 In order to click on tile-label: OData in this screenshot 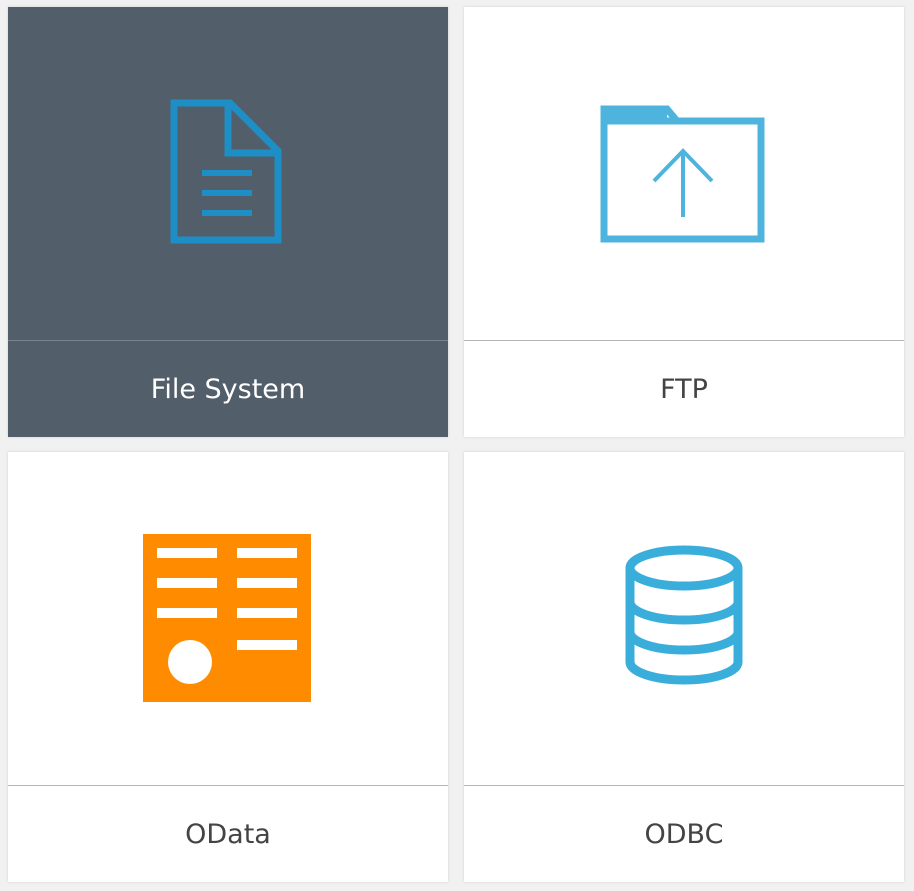, I will do `click(228, 834)`.